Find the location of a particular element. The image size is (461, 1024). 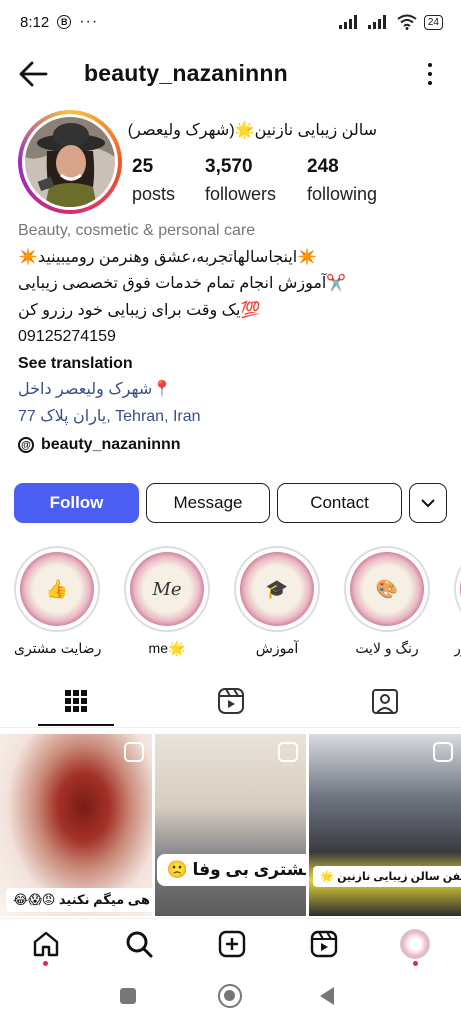

system-navigation is located at coordinates (230, 998).